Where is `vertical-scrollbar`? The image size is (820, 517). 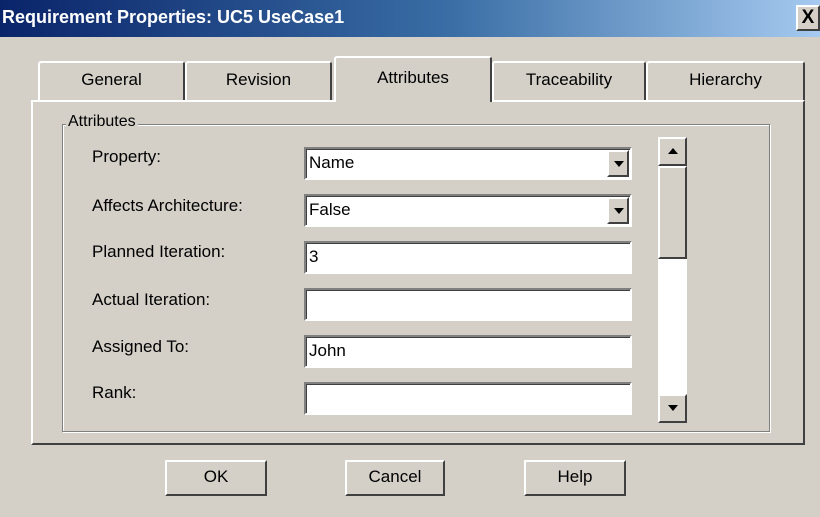 vertical-scrollbar is located at coordinates (672, 280).